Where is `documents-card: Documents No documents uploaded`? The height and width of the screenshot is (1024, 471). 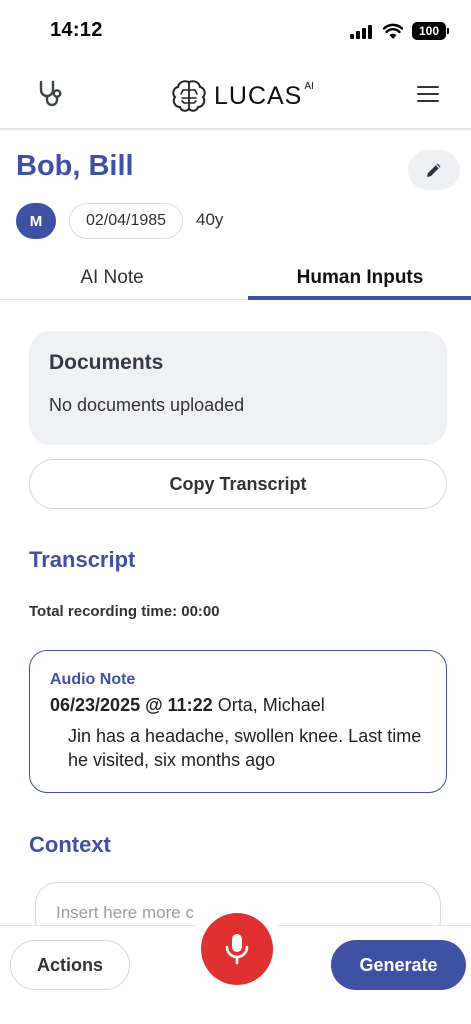
documents-card: Documents No documents uploaded is located at coordinates (238, 388).